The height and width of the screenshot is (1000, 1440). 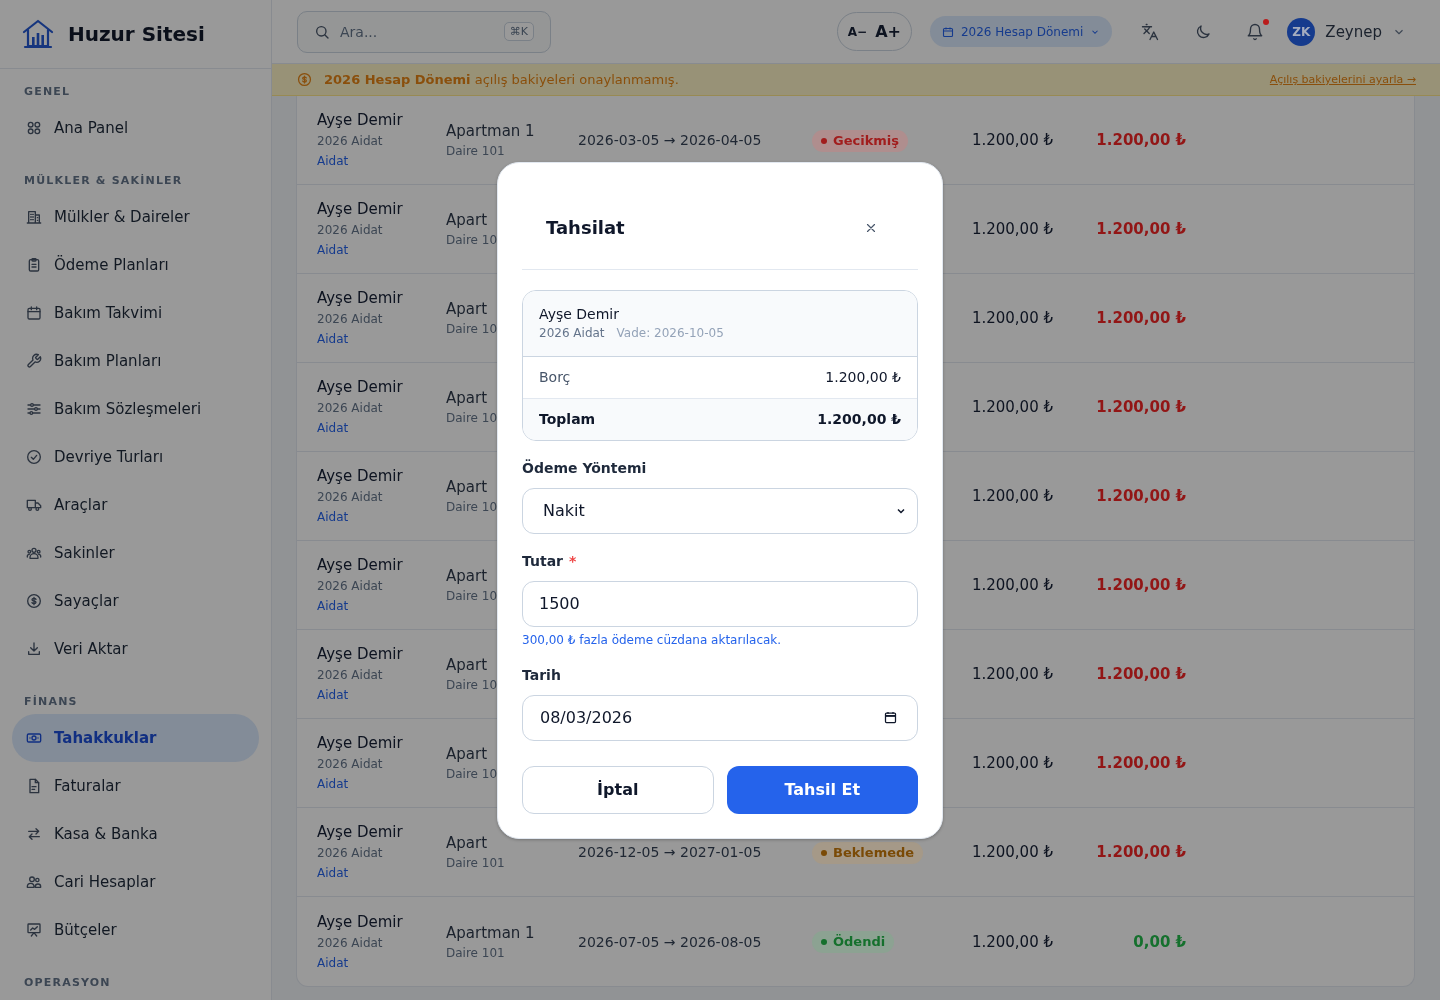 What do you see at coordinates (34, 217) in the screenshot?
I see `building-icon` at bounding box center [34, 217].